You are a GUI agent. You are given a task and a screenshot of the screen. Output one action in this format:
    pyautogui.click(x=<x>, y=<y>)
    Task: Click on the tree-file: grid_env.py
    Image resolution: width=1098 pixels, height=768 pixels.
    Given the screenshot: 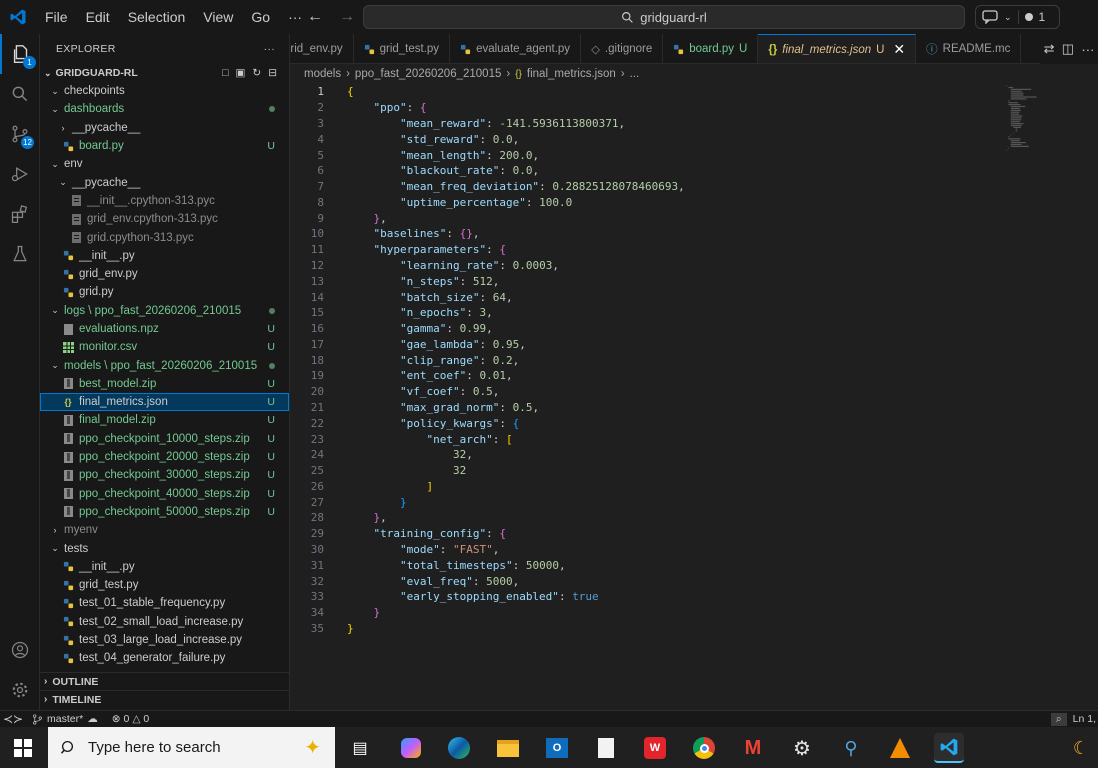 What is the action you would take?
    pyautogui.click(x=164, y=274)
    